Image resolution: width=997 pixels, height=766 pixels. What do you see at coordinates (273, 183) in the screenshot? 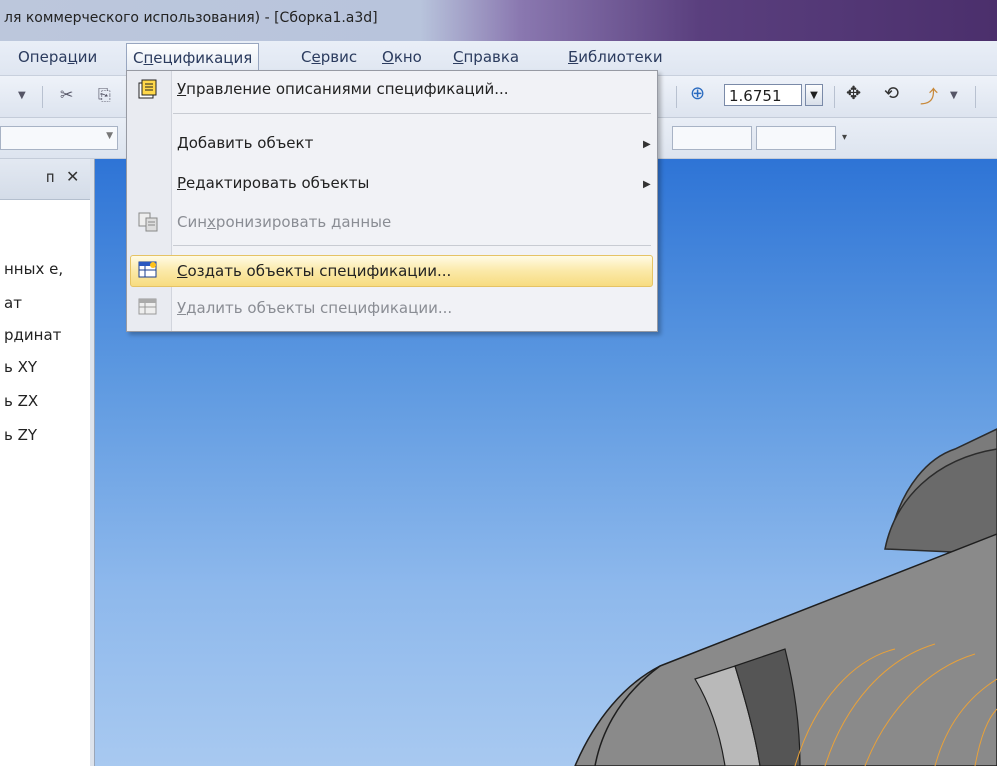
I see `menu-item-edit-objects: Редактировать объекты` at bounding box center [273, 183].